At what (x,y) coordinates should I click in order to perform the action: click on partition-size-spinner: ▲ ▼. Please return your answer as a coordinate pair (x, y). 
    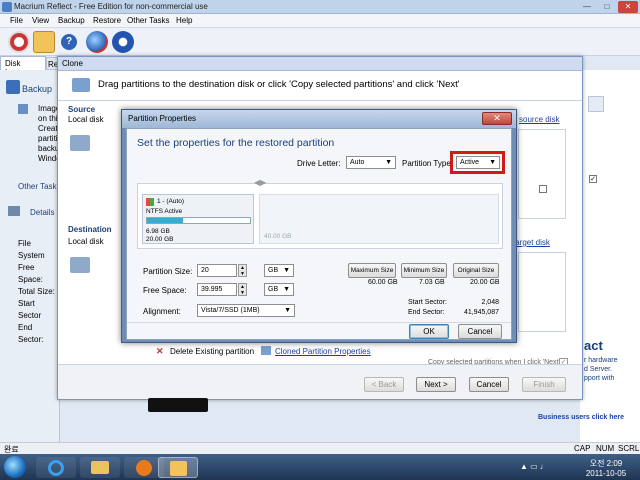
    Looking at the image, I should click on (242, 270).